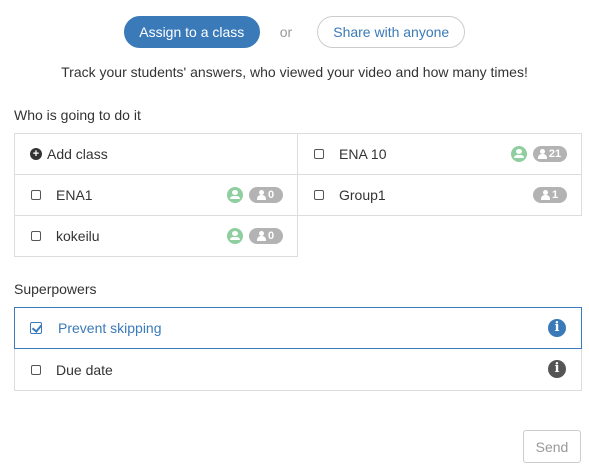 Image resolution: width=589 pixels, height=472 pixels. Describe the element at coordinates (84, 369) in the screenshot. I see `option-label: Due date` at that location.